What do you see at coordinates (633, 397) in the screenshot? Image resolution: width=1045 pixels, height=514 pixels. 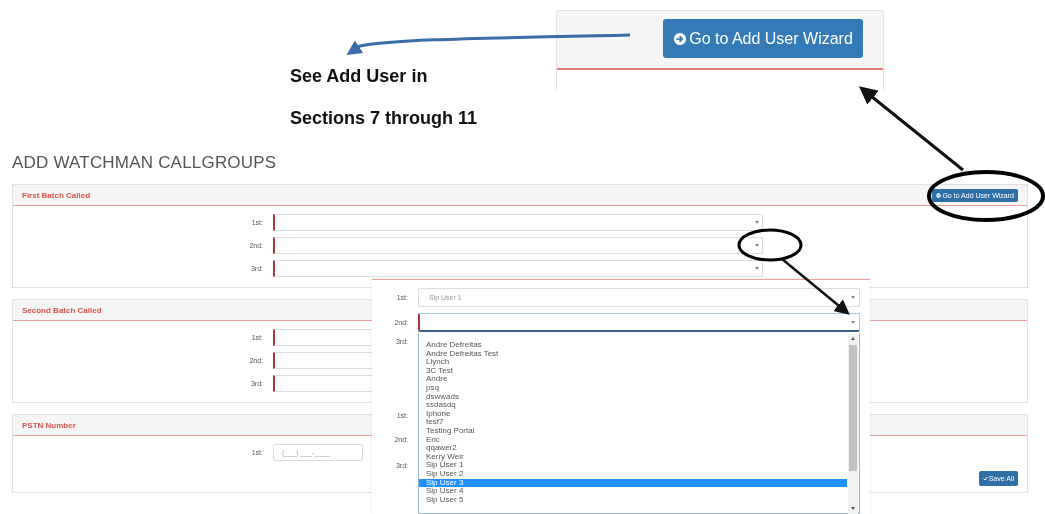 I see `dropdown-option: dswwads` at bounding box center [633, 397].